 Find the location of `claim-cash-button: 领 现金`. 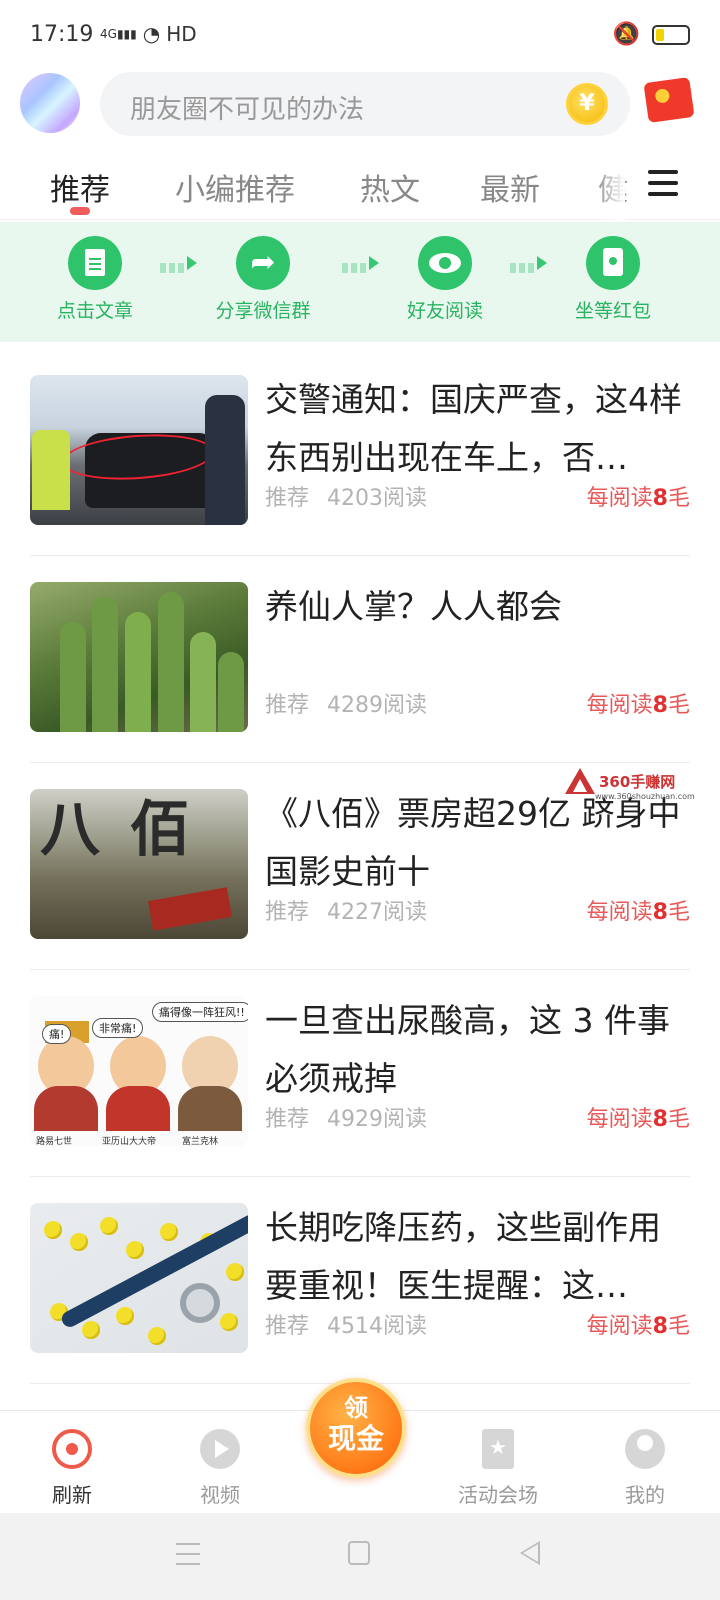

claim-cash-button: 领 现金 is located at coordinates (356, 1428).